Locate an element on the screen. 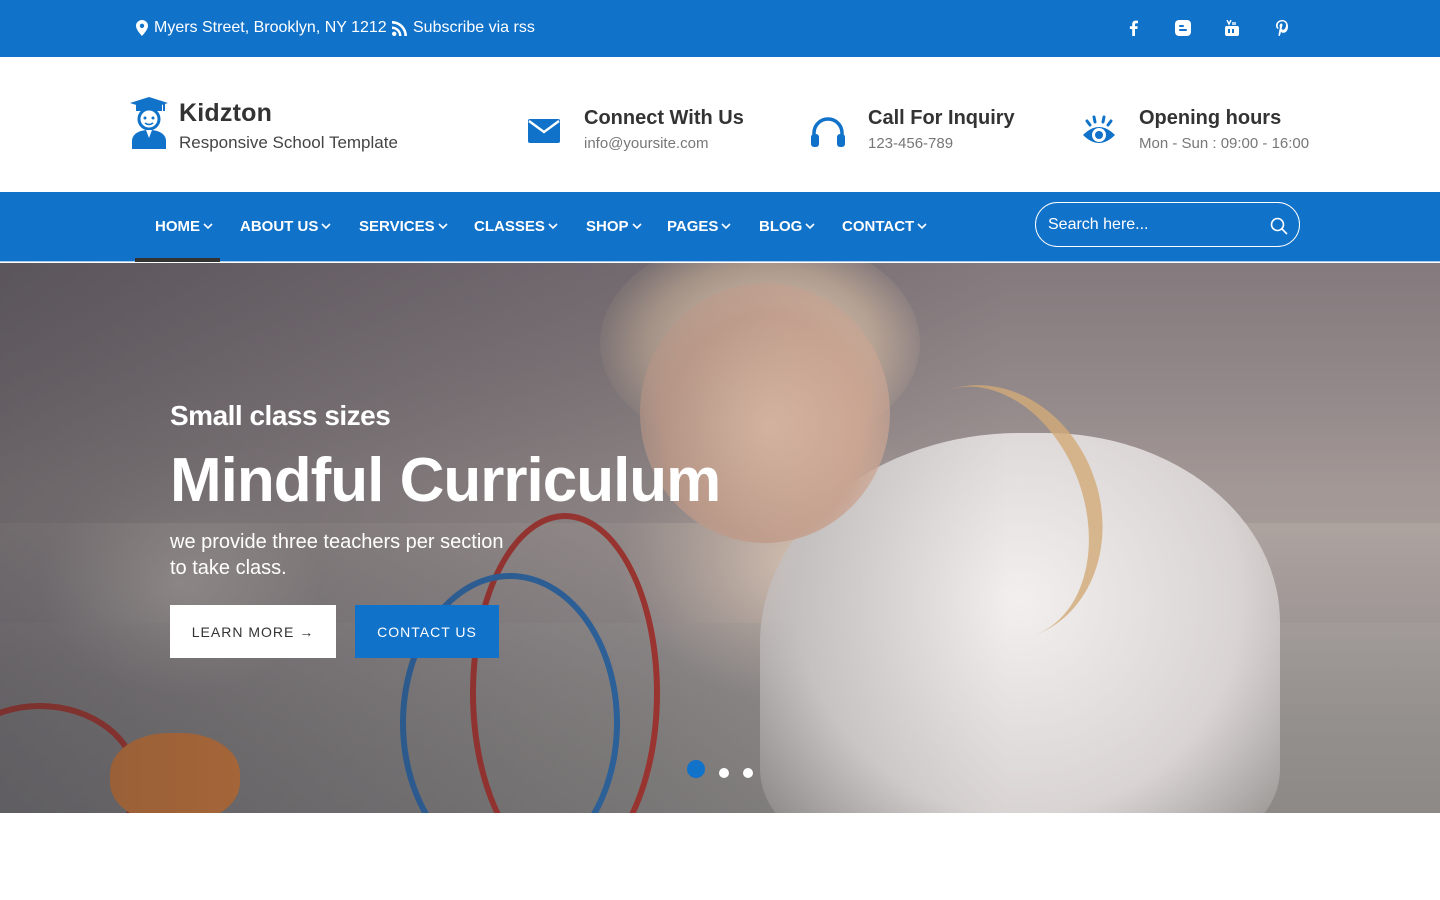  nav-label: CONTACT is located at coordinates (878, 226).